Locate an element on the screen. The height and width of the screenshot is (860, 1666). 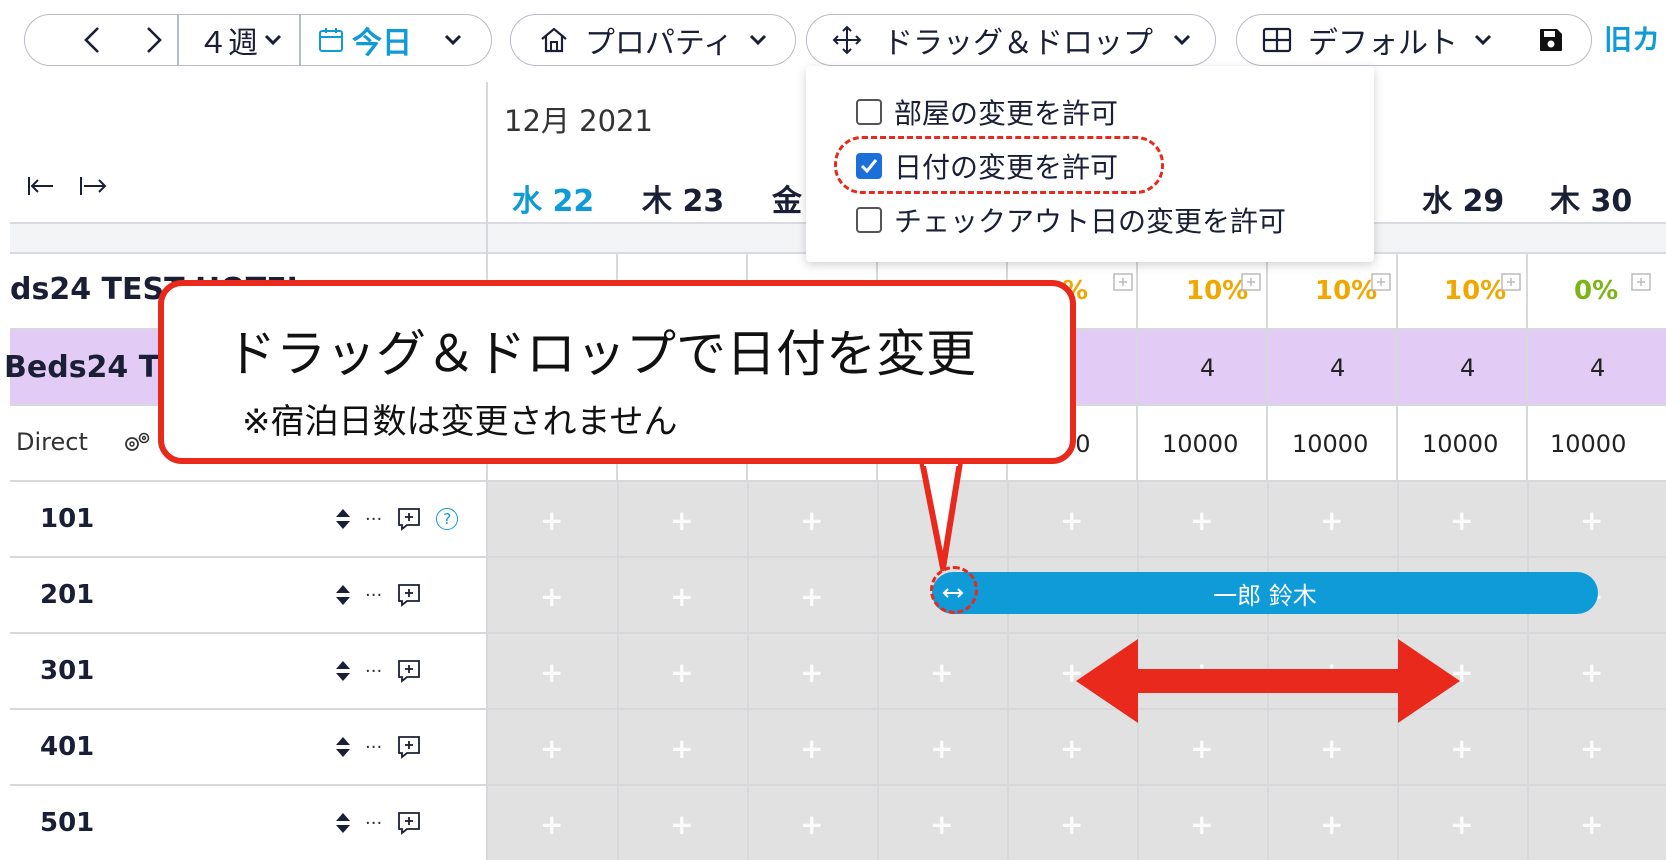
column-nav is located at coordinates (67, 186).